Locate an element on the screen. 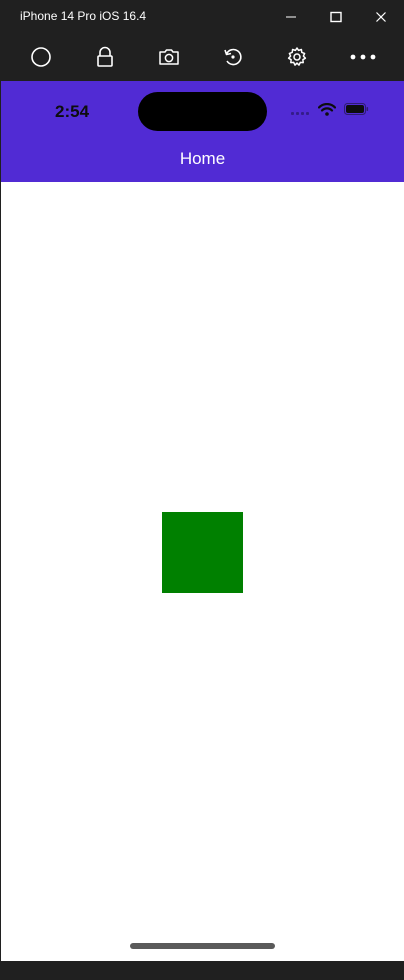 The width and height of the screenshot is (404, 980). page-title: Home is located at coordinates (202, 158).